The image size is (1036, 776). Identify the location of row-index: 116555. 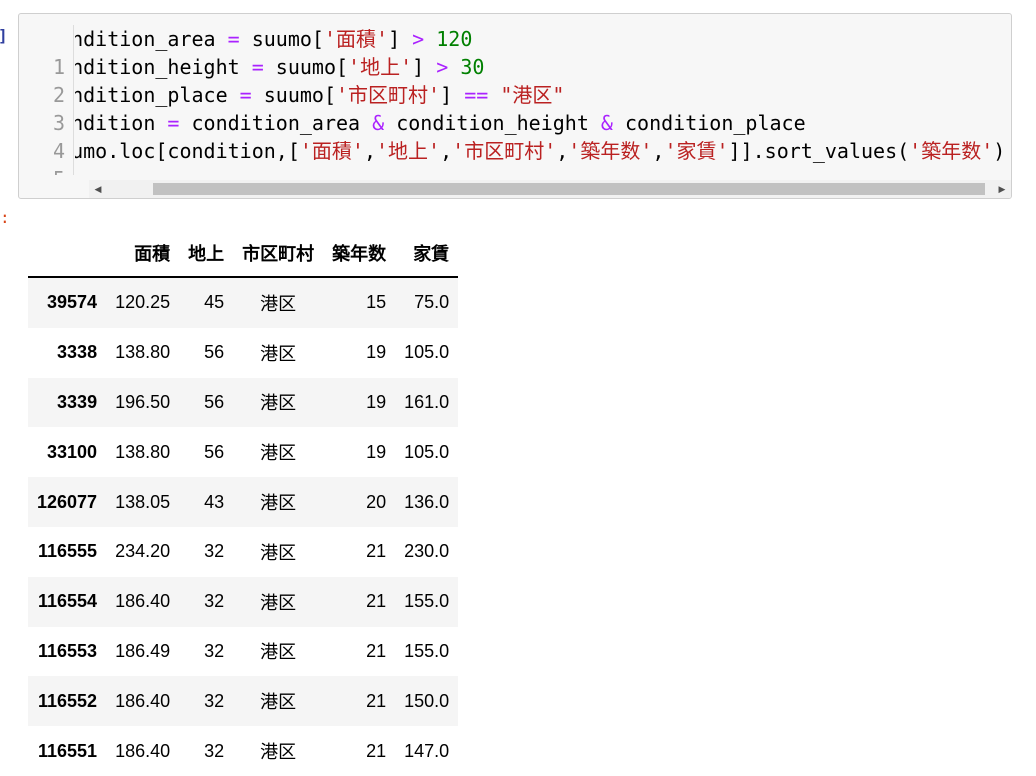
(68, 551).